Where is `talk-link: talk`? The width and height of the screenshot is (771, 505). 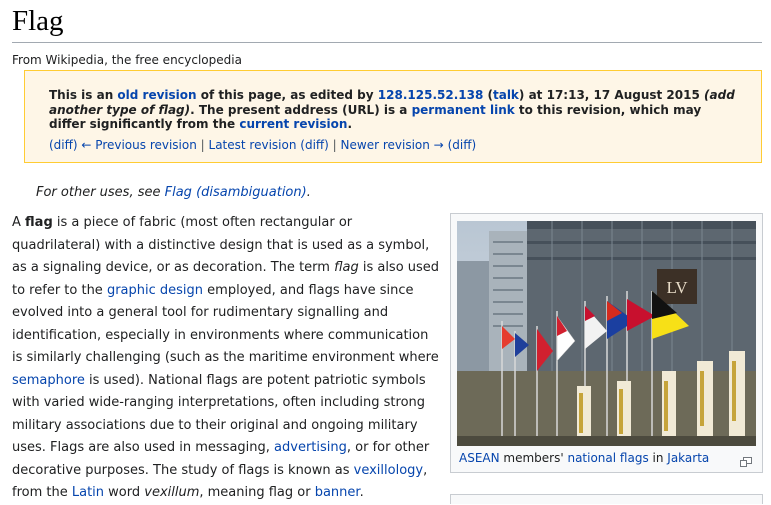 talk-link: talk is located at coordinates (506, 95).